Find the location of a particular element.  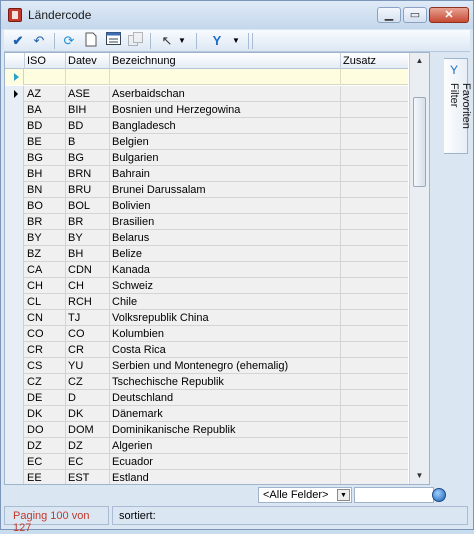

cell-iso: BD is located at coordinates (34, 126).